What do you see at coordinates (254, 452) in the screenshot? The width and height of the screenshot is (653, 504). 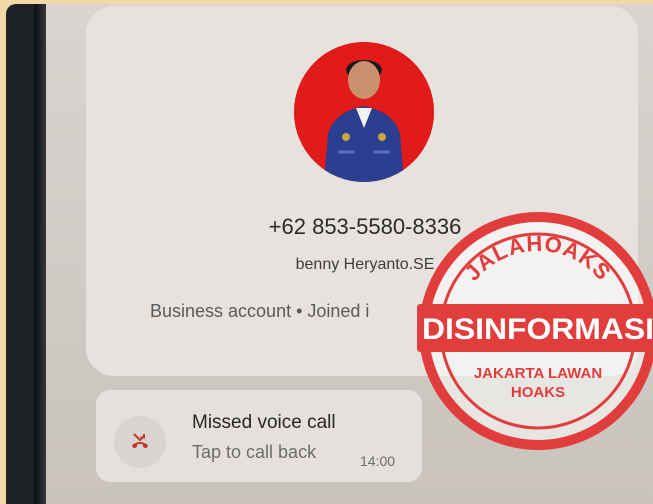 I see `call-back-link: Tap to call back` at bounding box center [254, 452].